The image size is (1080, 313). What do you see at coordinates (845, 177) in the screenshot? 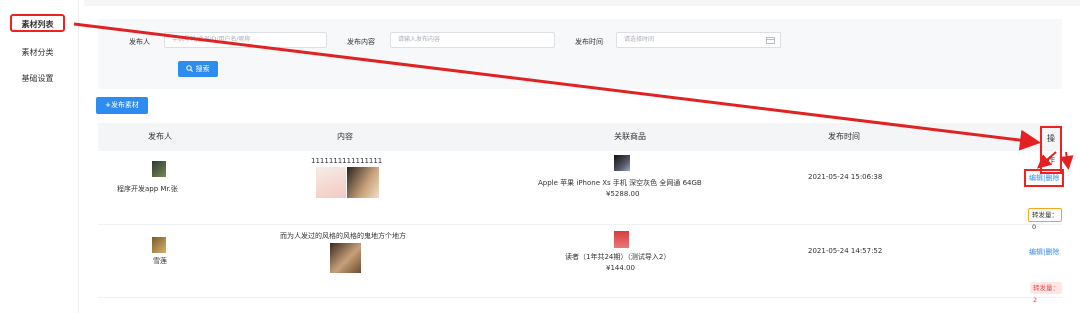
I see `publish-time: 2021-05-24 15:06:38` at bounding box center [845, 177].